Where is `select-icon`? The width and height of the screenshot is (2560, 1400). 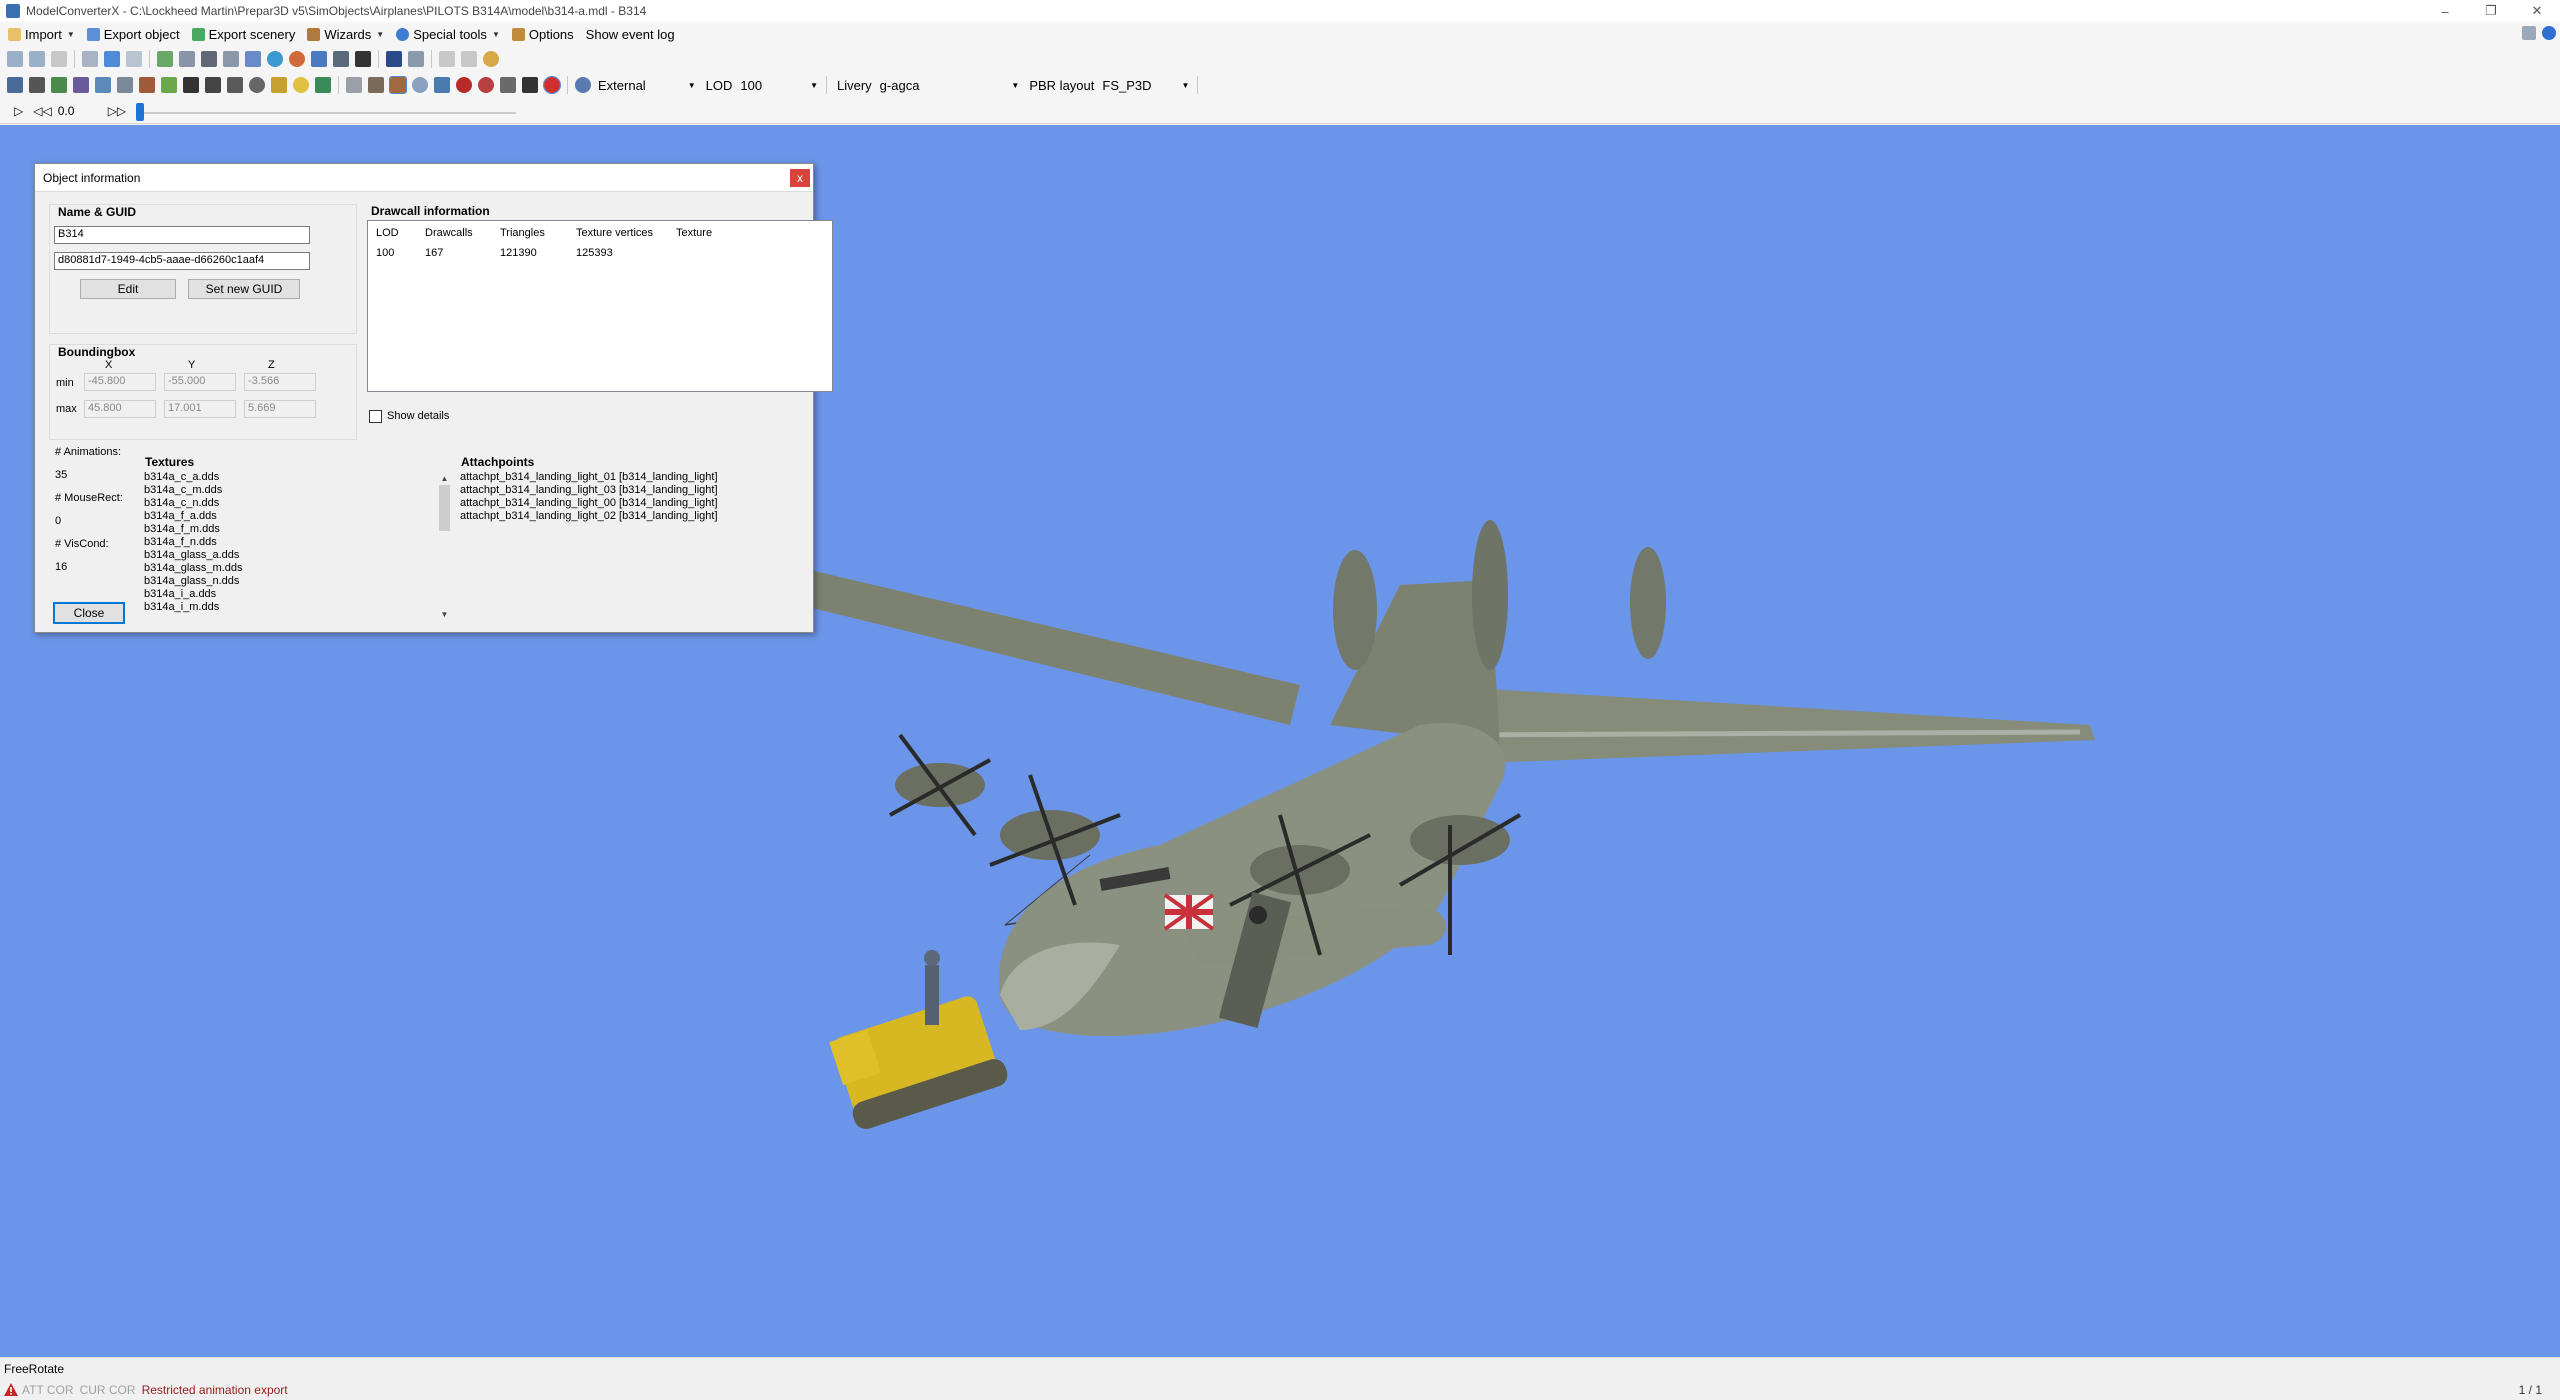 select-icon is located at coordinates (15, 85).